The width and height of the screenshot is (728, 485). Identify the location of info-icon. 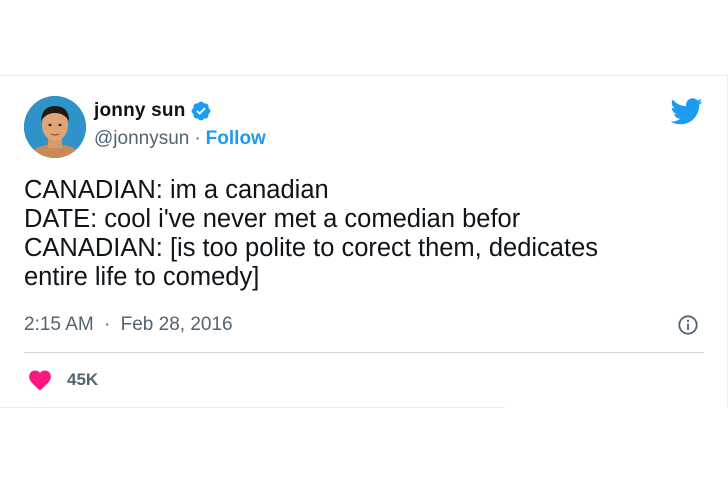
(688, 325).